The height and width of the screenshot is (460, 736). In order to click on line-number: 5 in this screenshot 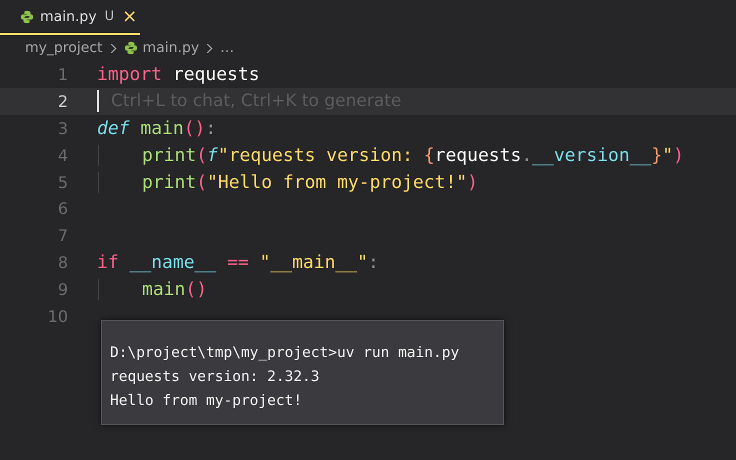, I will do `click(62, 182)`.